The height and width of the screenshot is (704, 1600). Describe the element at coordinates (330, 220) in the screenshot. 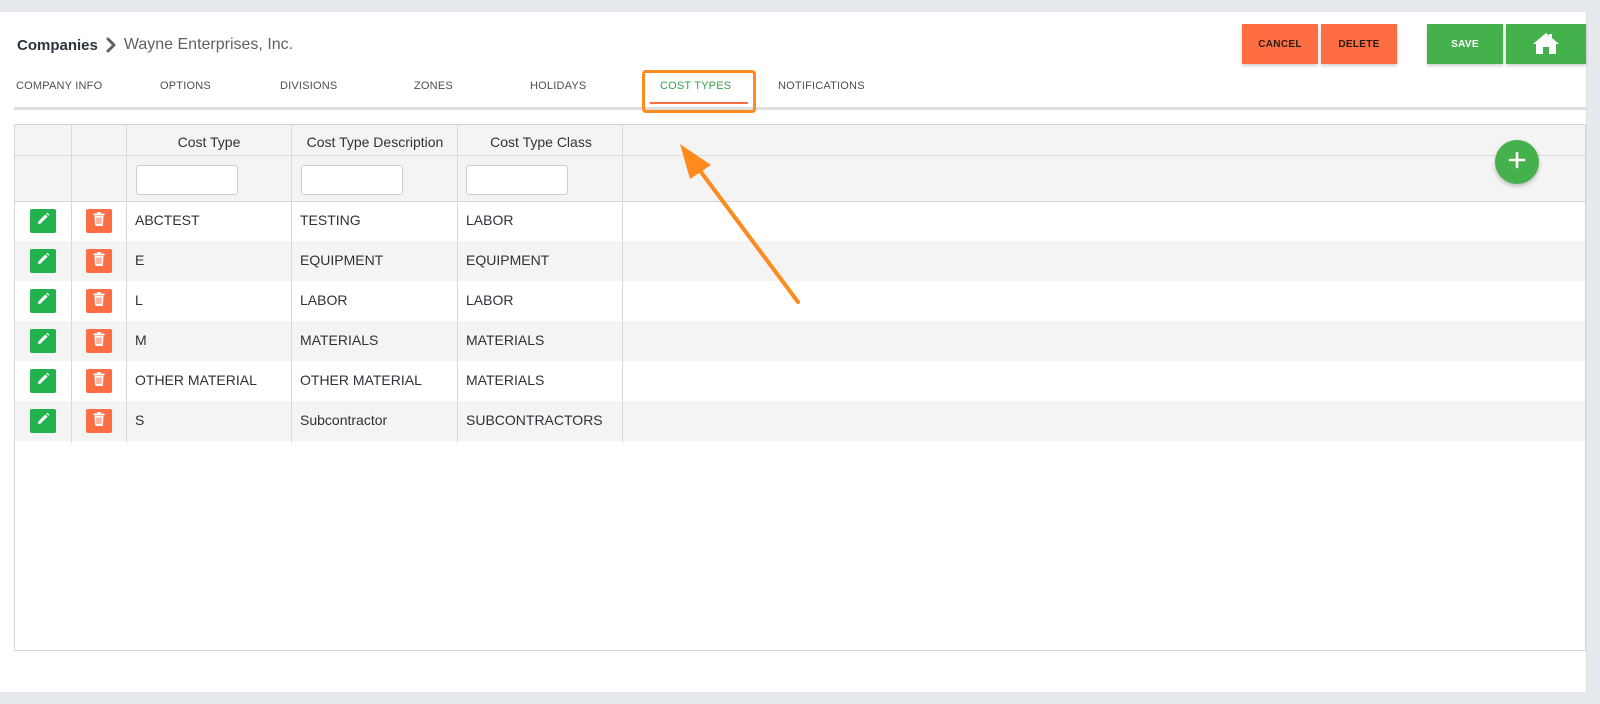

I see `cell-description: TESTING` at that location.